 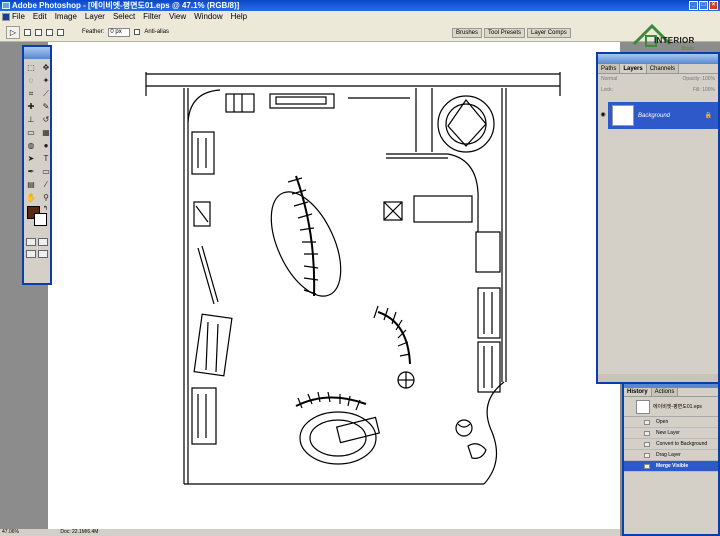 What do you see at coordinates (671, 422) in the screenshot?
I see `history-item-open: Open` at bounding box center [671, 422].